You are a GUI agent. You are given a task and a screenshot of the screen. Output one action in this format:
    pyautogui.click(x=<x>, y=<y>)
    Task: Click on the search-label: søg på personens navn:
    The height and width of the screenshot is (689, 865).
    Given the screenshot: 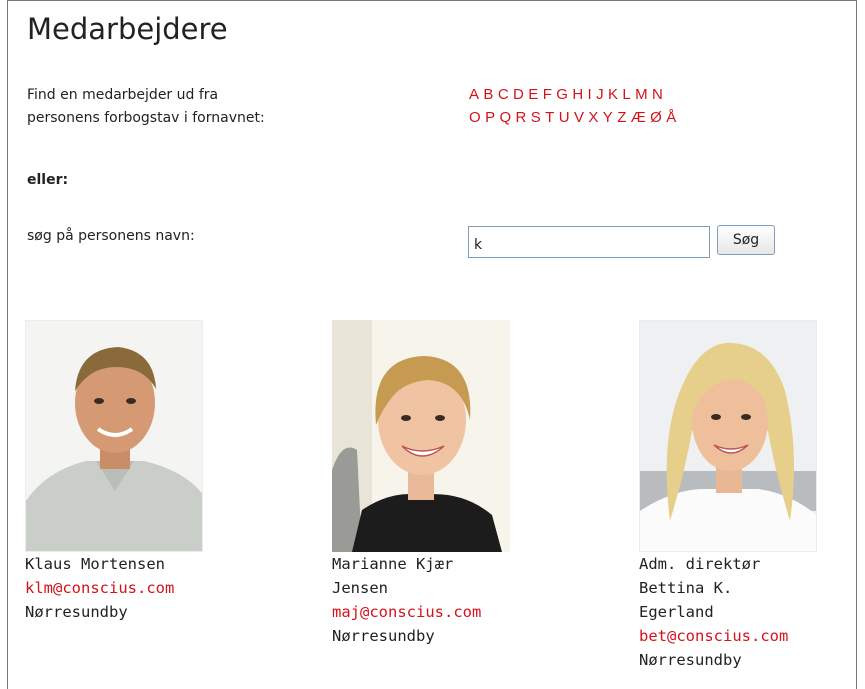 What is the action you would take?
    pyautogui.click(x=111, y=236)
    